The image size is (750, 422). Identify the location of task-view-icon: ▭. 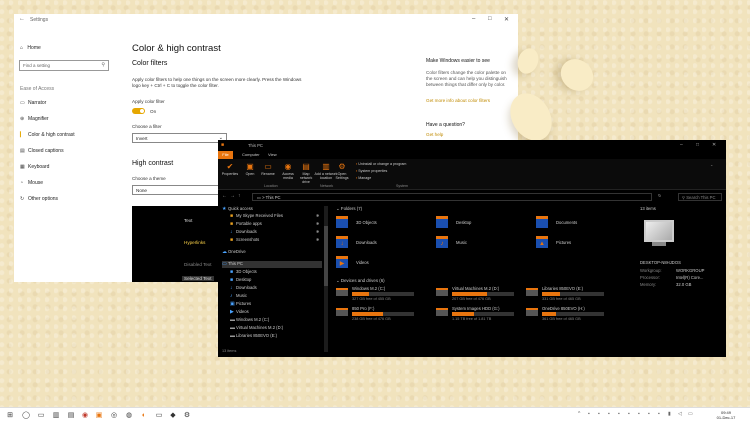
(41, 415).